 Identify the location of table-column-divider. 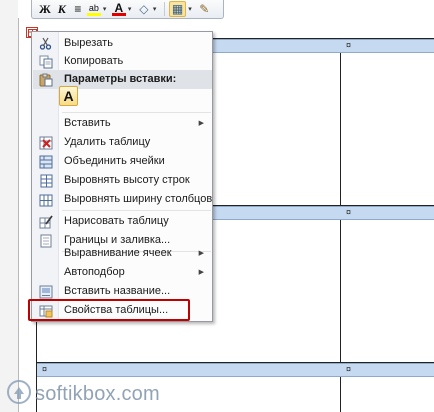
(340, 225).